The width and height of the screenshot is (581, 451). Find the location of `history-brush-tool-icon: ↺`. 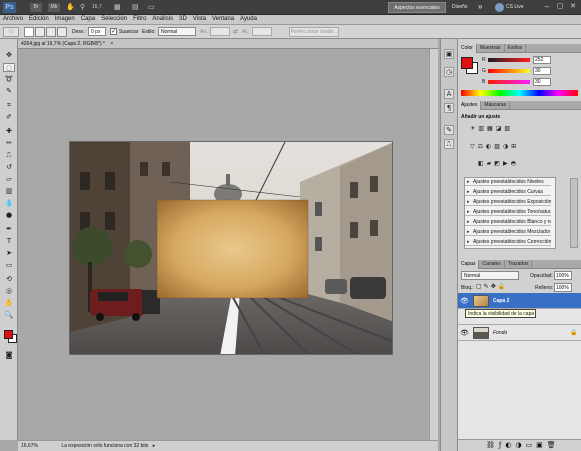

history-brush-tool-icon: ↺ is located at coordinates (9, 167).